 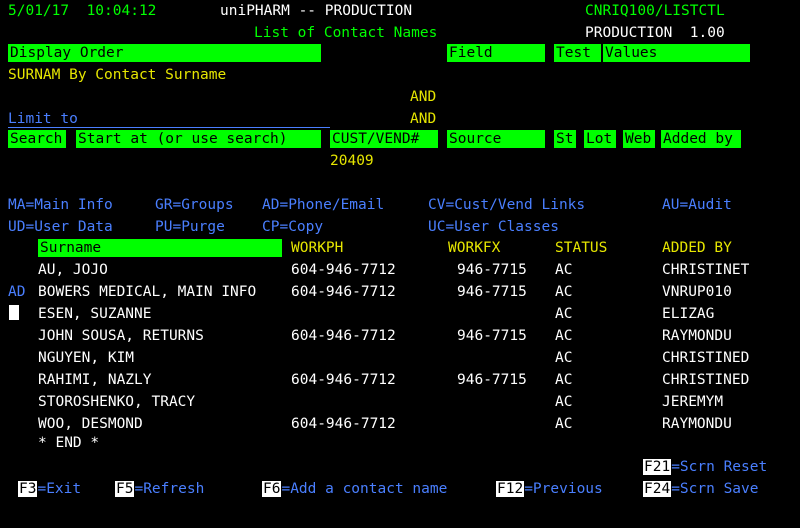 What do you see at coordinates (655, 33) in the screenshot?
I see `environment-label: PRODUCTION 1.00` at bounding box center [655, 33].